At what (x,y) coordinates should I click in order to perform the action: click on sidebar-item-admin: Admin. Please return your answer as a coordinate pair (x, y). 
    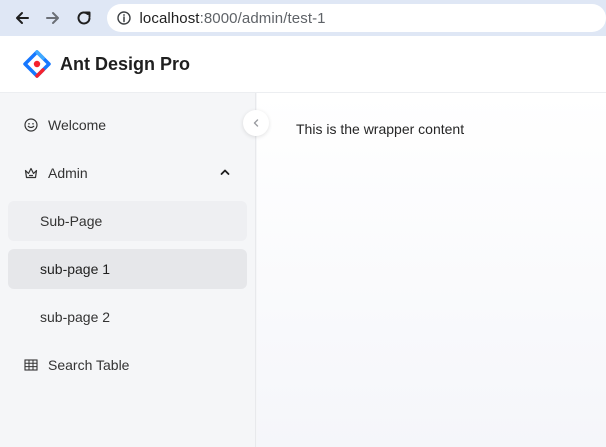
    Looking at the image, I should click on (127, 173).